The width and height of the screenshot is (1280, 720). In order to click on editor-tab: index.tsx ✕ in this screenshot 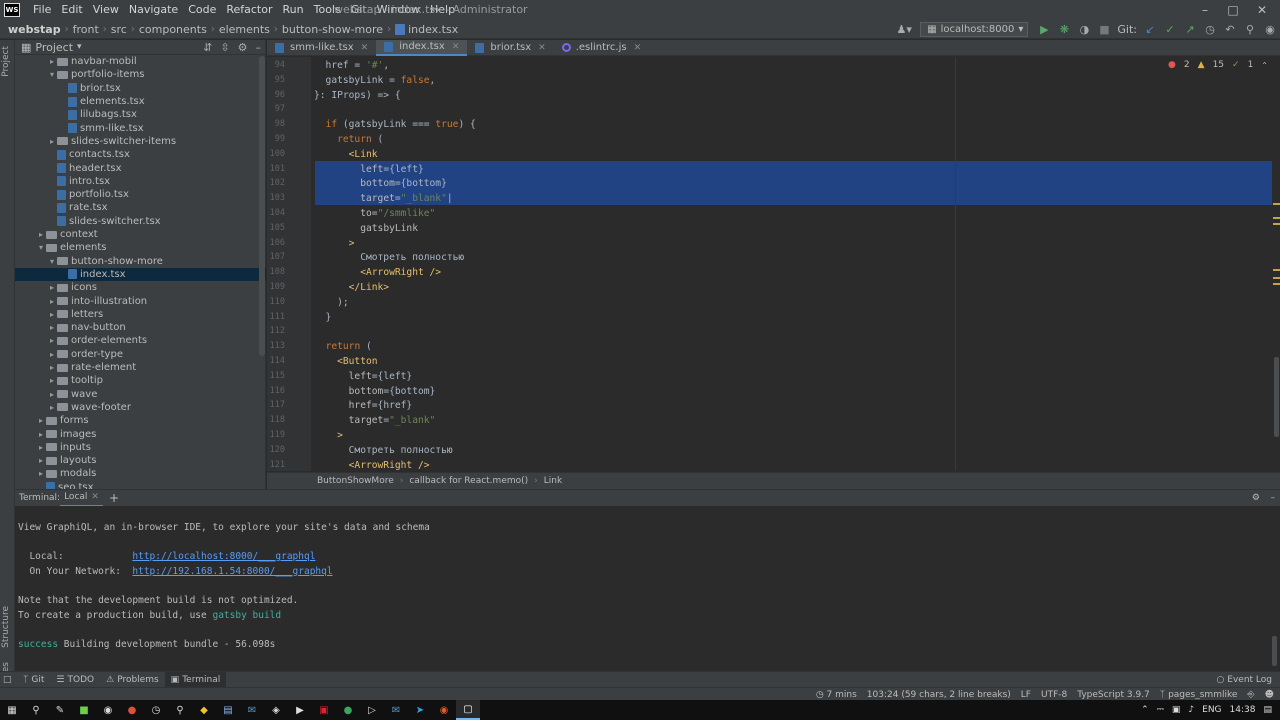, I will do `click(422, 47)`.